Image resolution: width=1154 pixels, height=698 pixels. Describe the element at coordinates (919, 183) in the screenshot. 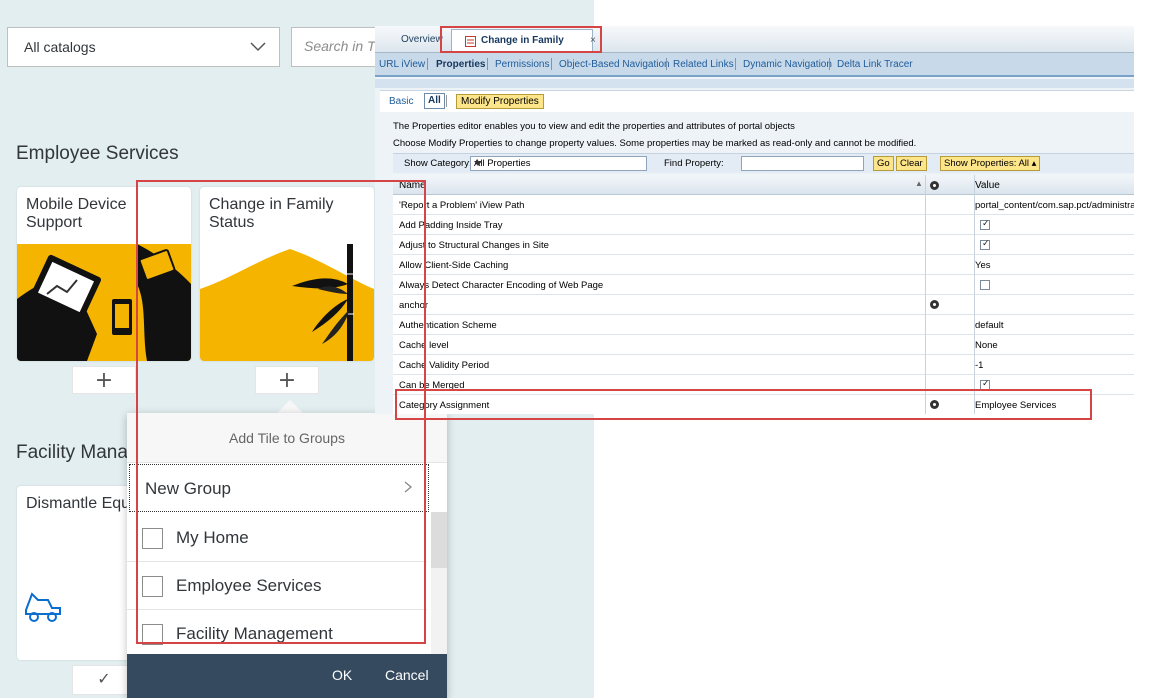

I see `sort-ascending-icon: ▲` at that location.